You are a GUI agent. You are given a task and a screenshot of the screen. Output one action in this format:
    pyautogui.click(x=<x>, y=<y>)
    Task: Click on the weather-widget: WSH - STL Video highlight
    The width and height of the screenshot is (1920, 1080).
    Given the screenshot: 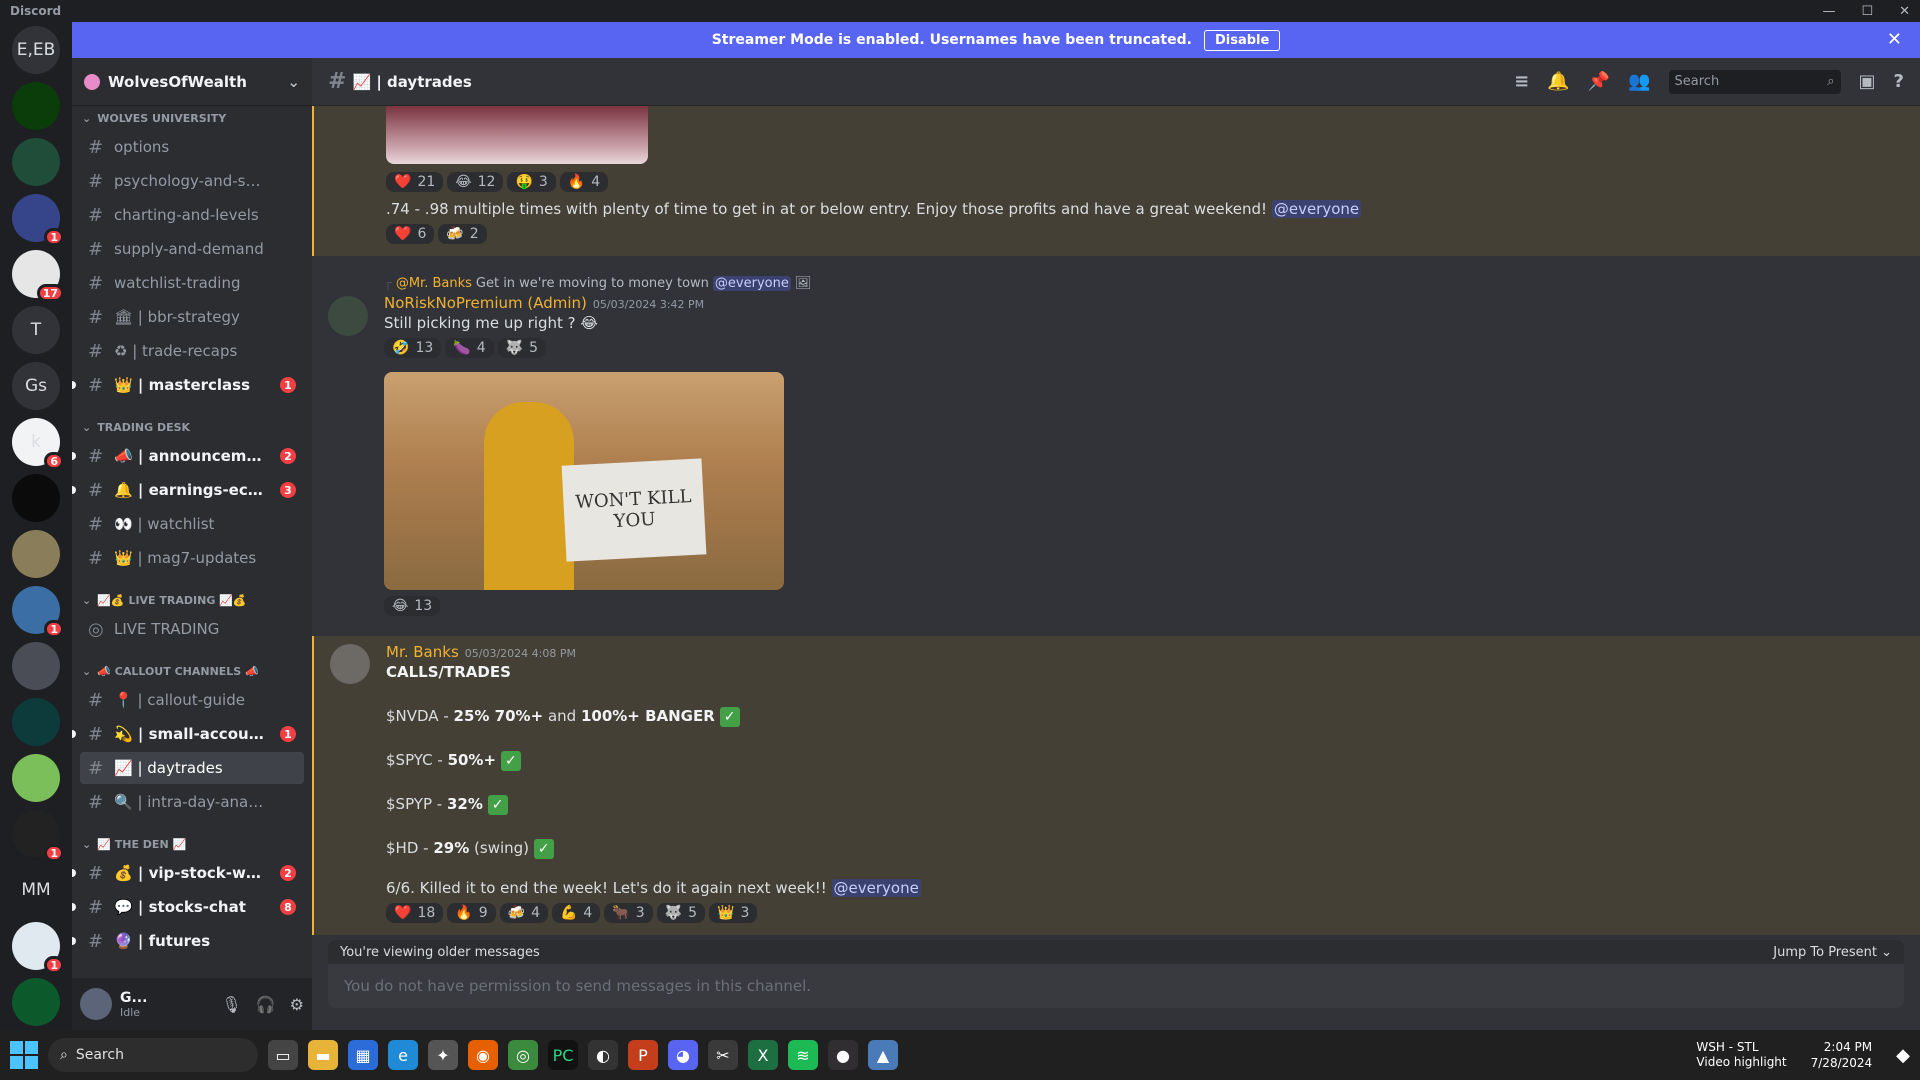 What is the action you would take?
    pyautogui.click(x=1741, y=1055)
    